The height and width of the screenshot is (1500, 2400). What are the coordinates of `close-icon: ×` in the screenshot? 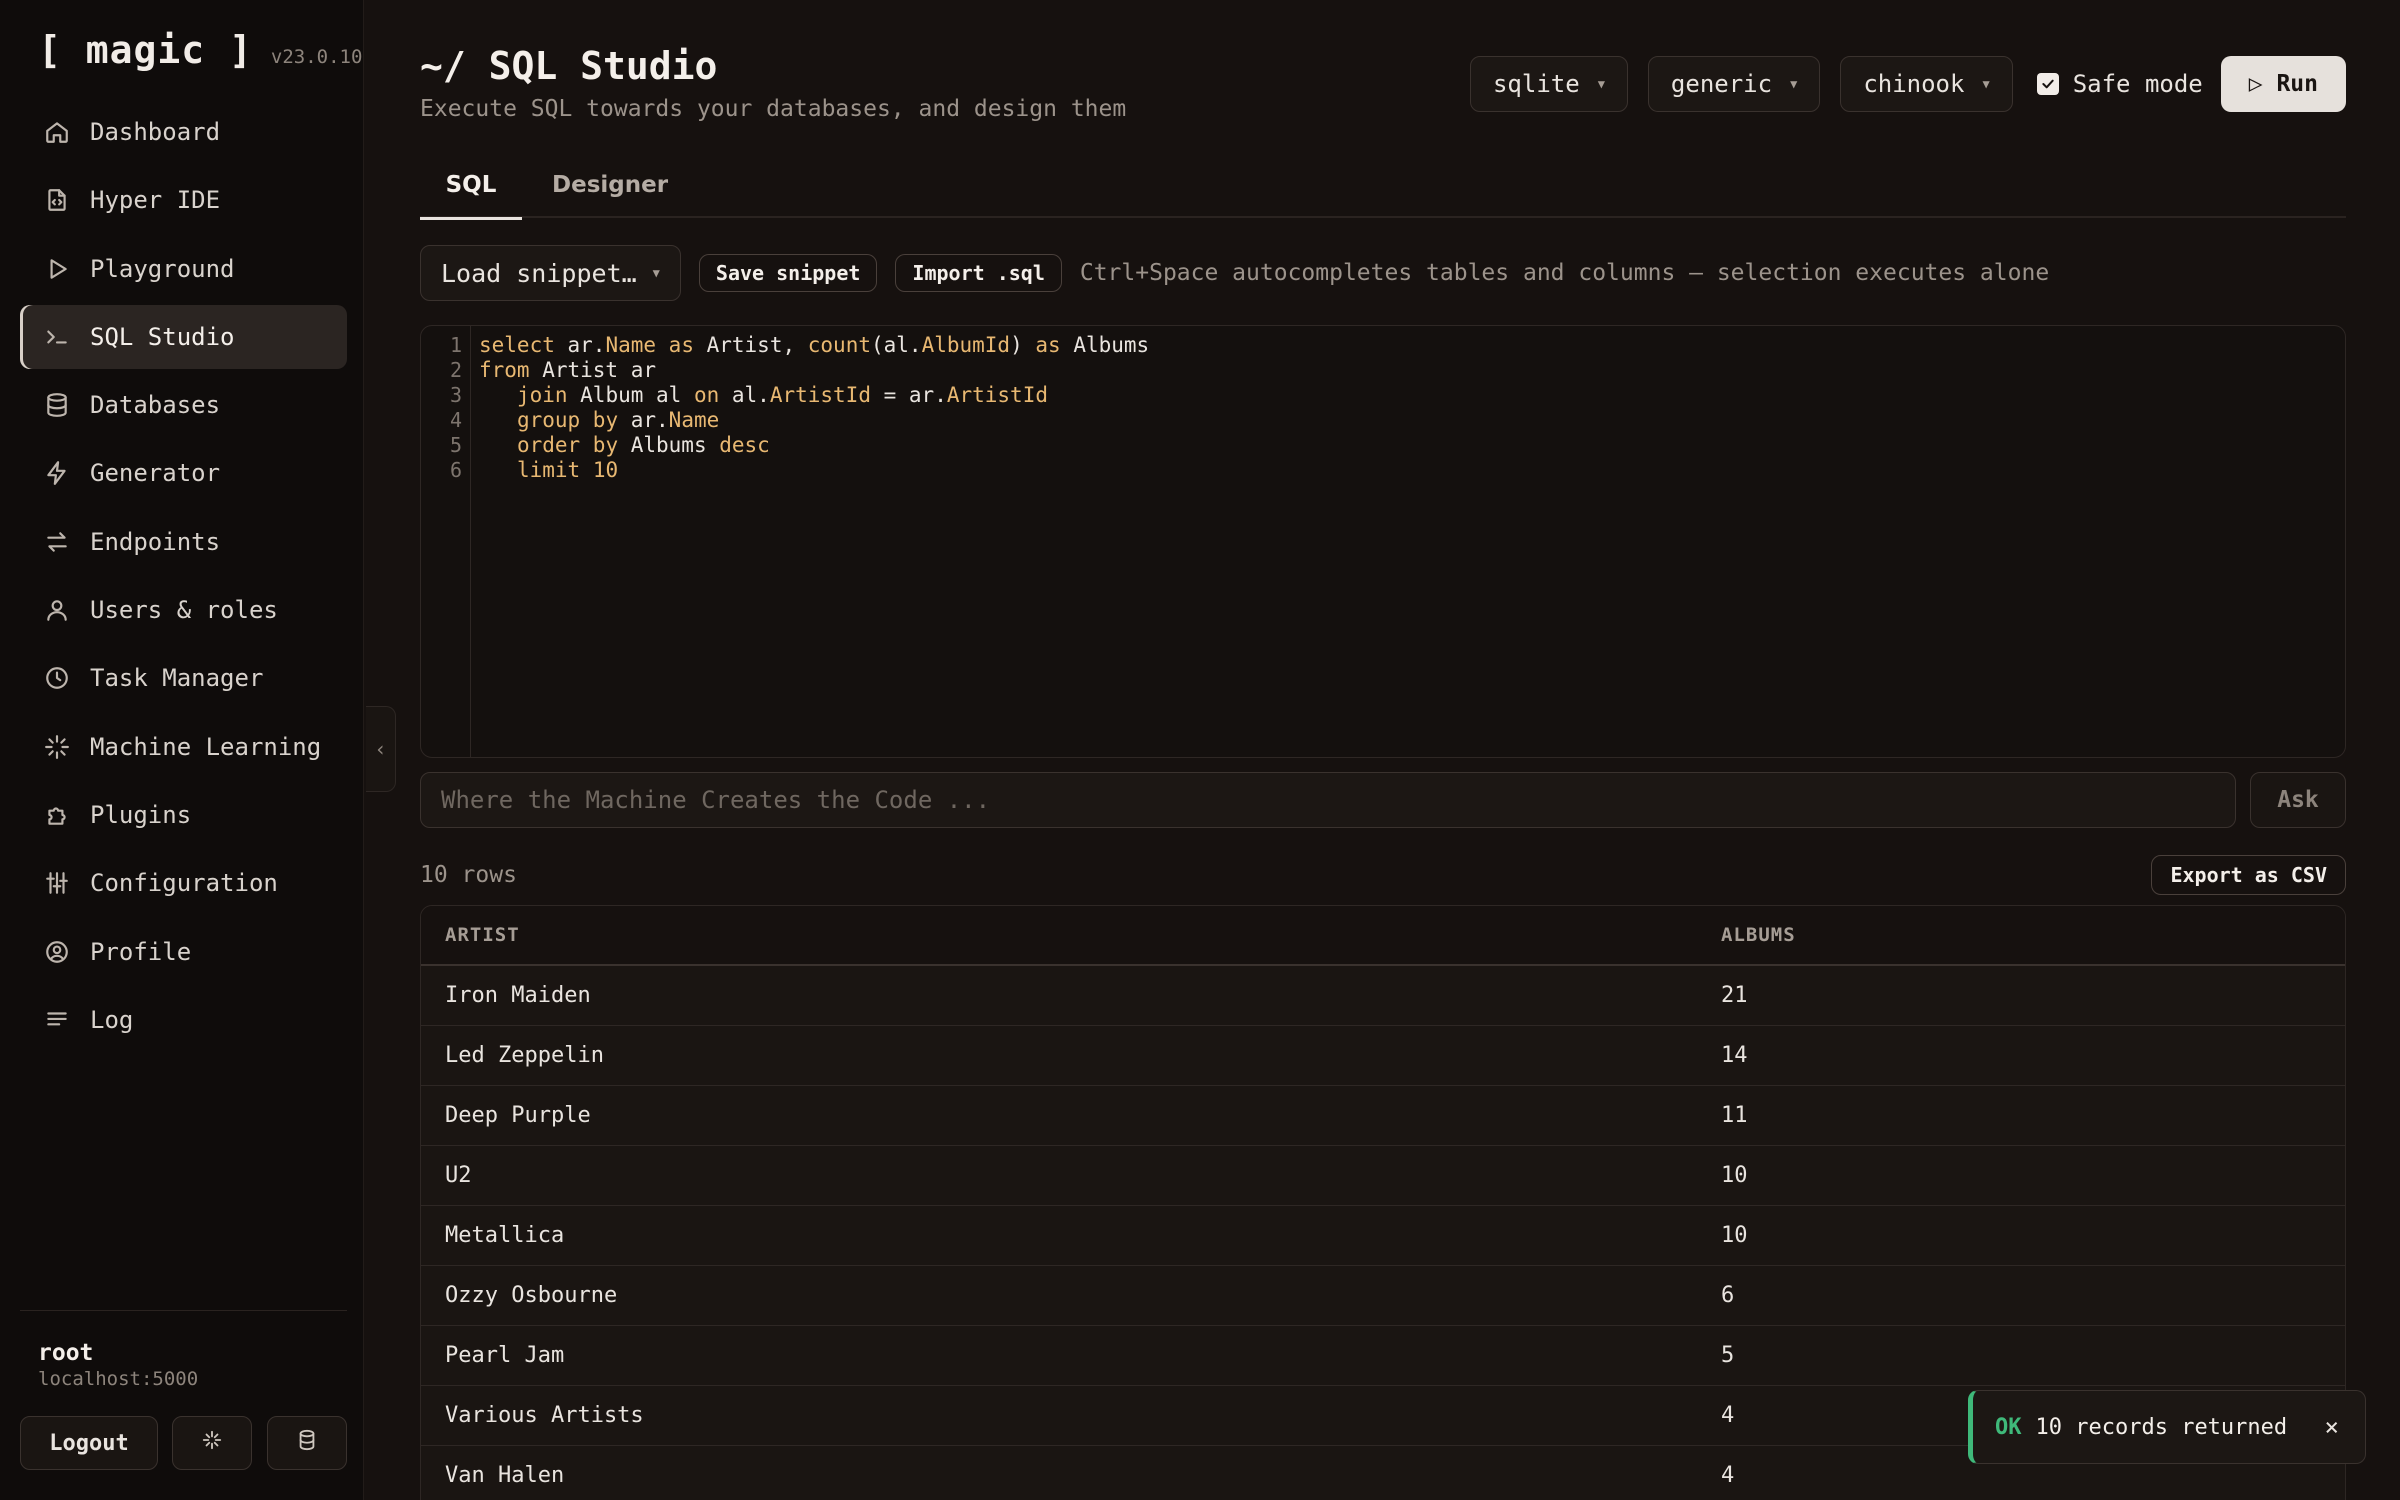 It's located at (2332, 1427).